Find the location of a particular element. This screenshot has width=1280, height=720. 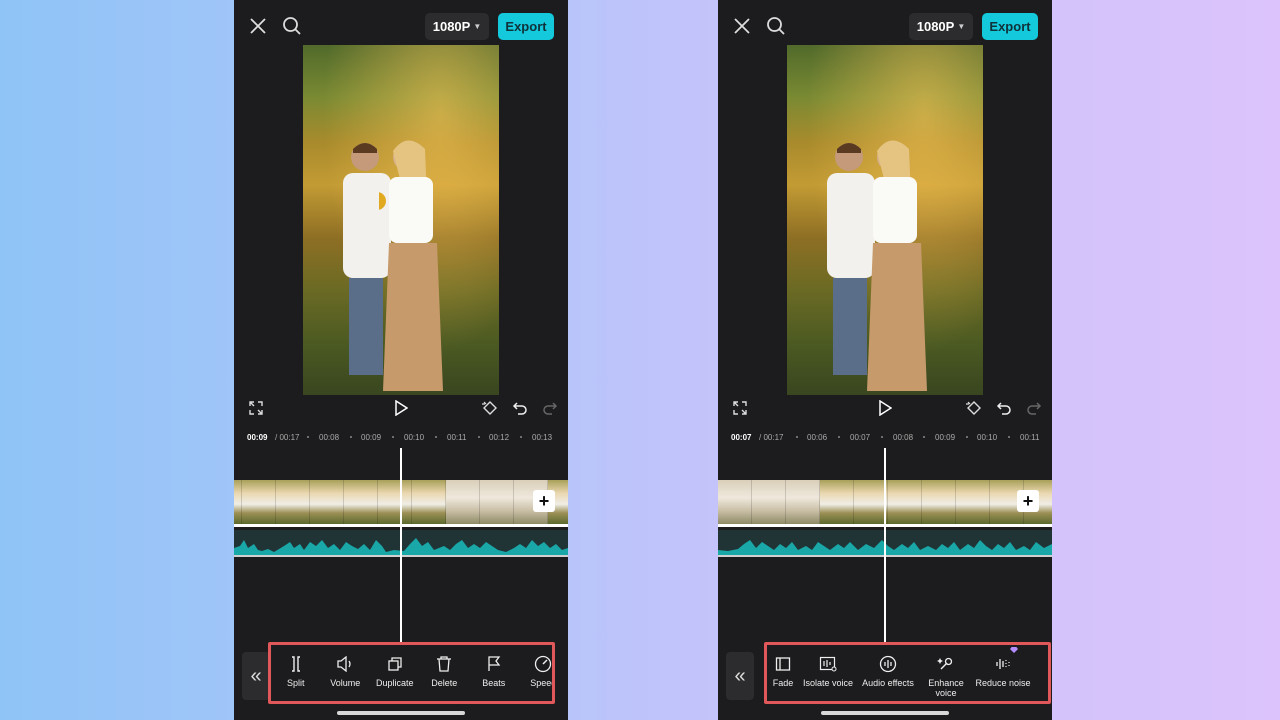

delete-label: Delete is located at coordinates (444, 683).